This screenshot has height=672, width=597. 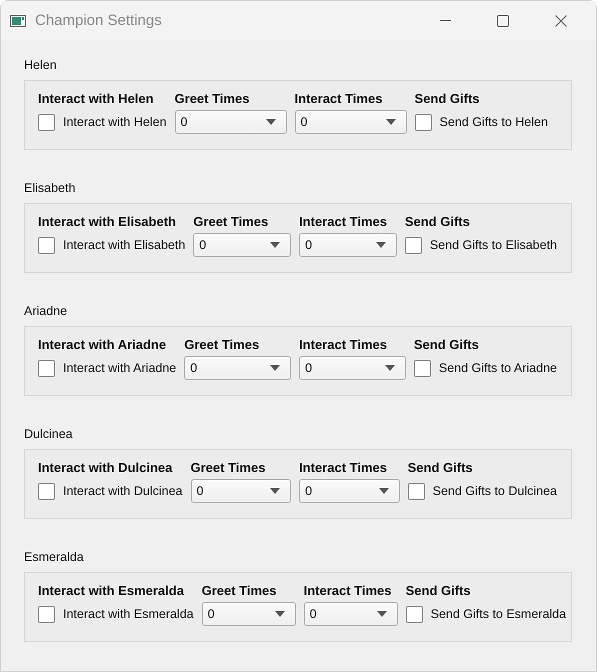 What do you see at coordinates (96, 98) in the screenshot?
I see `column-header: Interact with Helen` at bounding box center [96, 98].